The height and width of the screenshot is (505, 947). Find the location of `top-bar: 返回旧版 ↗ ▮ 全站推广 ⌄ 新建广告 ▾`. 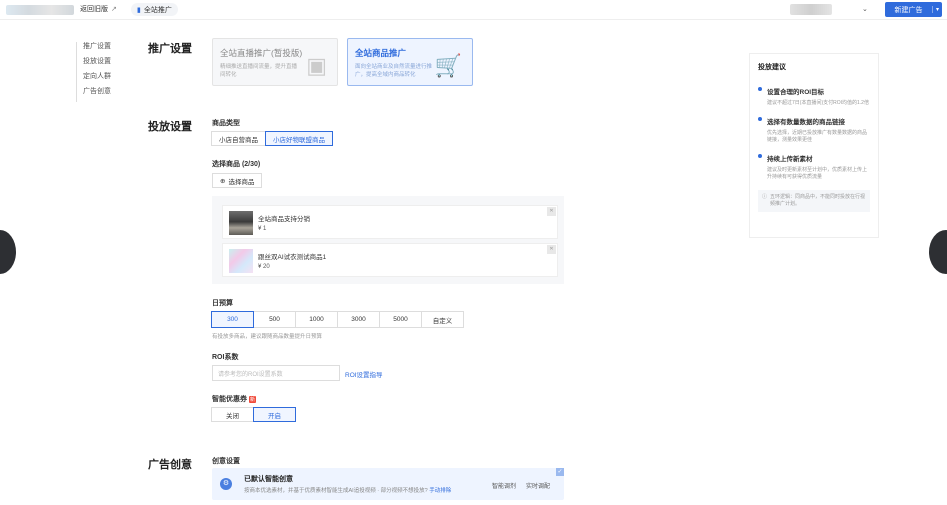

top-bar: 返回旧版 ↗ ▮ 全站推广 ⌄ 新建广告 ▾ is located at coordinates (473, 10).